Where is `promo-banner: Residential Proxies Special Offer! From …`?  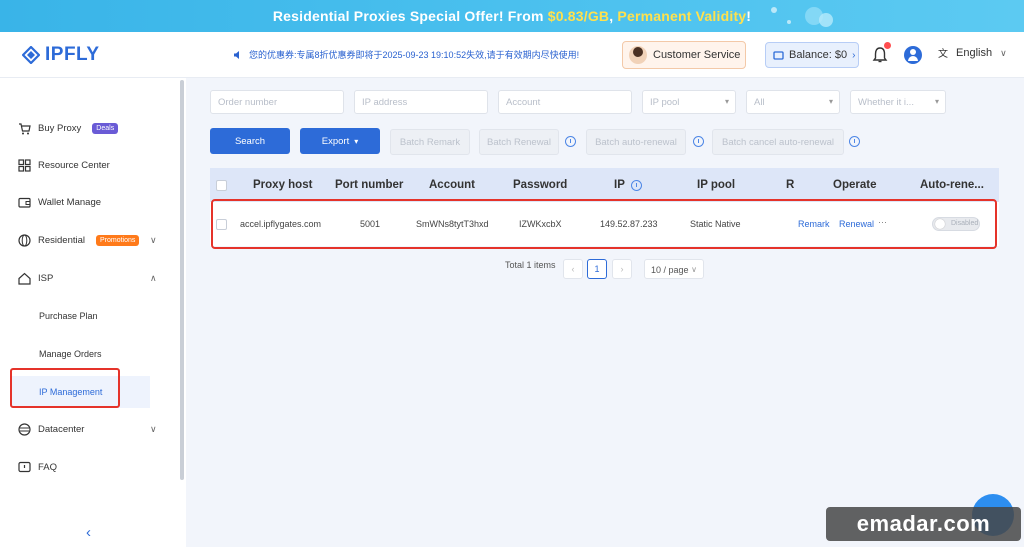 promo-banner: Residential Proxies Special Offer! From … is located at coordinates (512, 16).